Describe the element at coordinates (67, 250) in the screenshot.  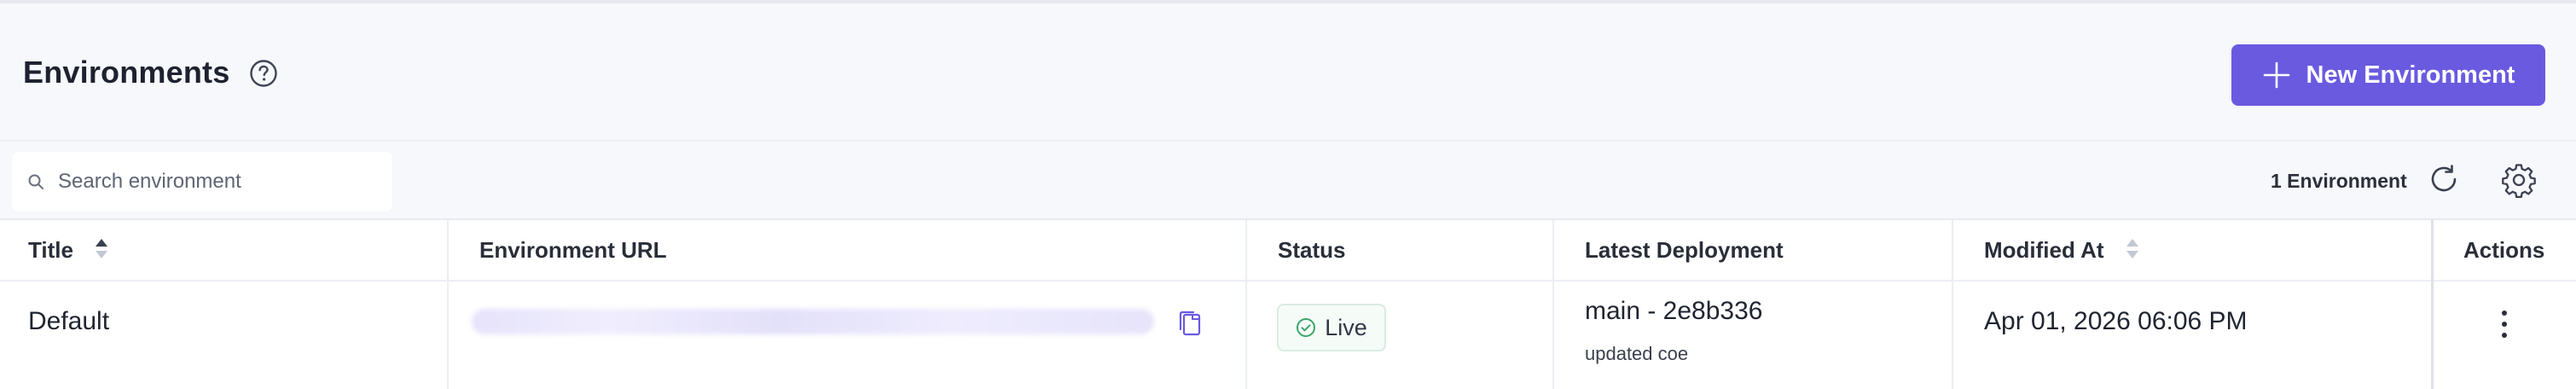
I see `column-header-title: Title` at that location.